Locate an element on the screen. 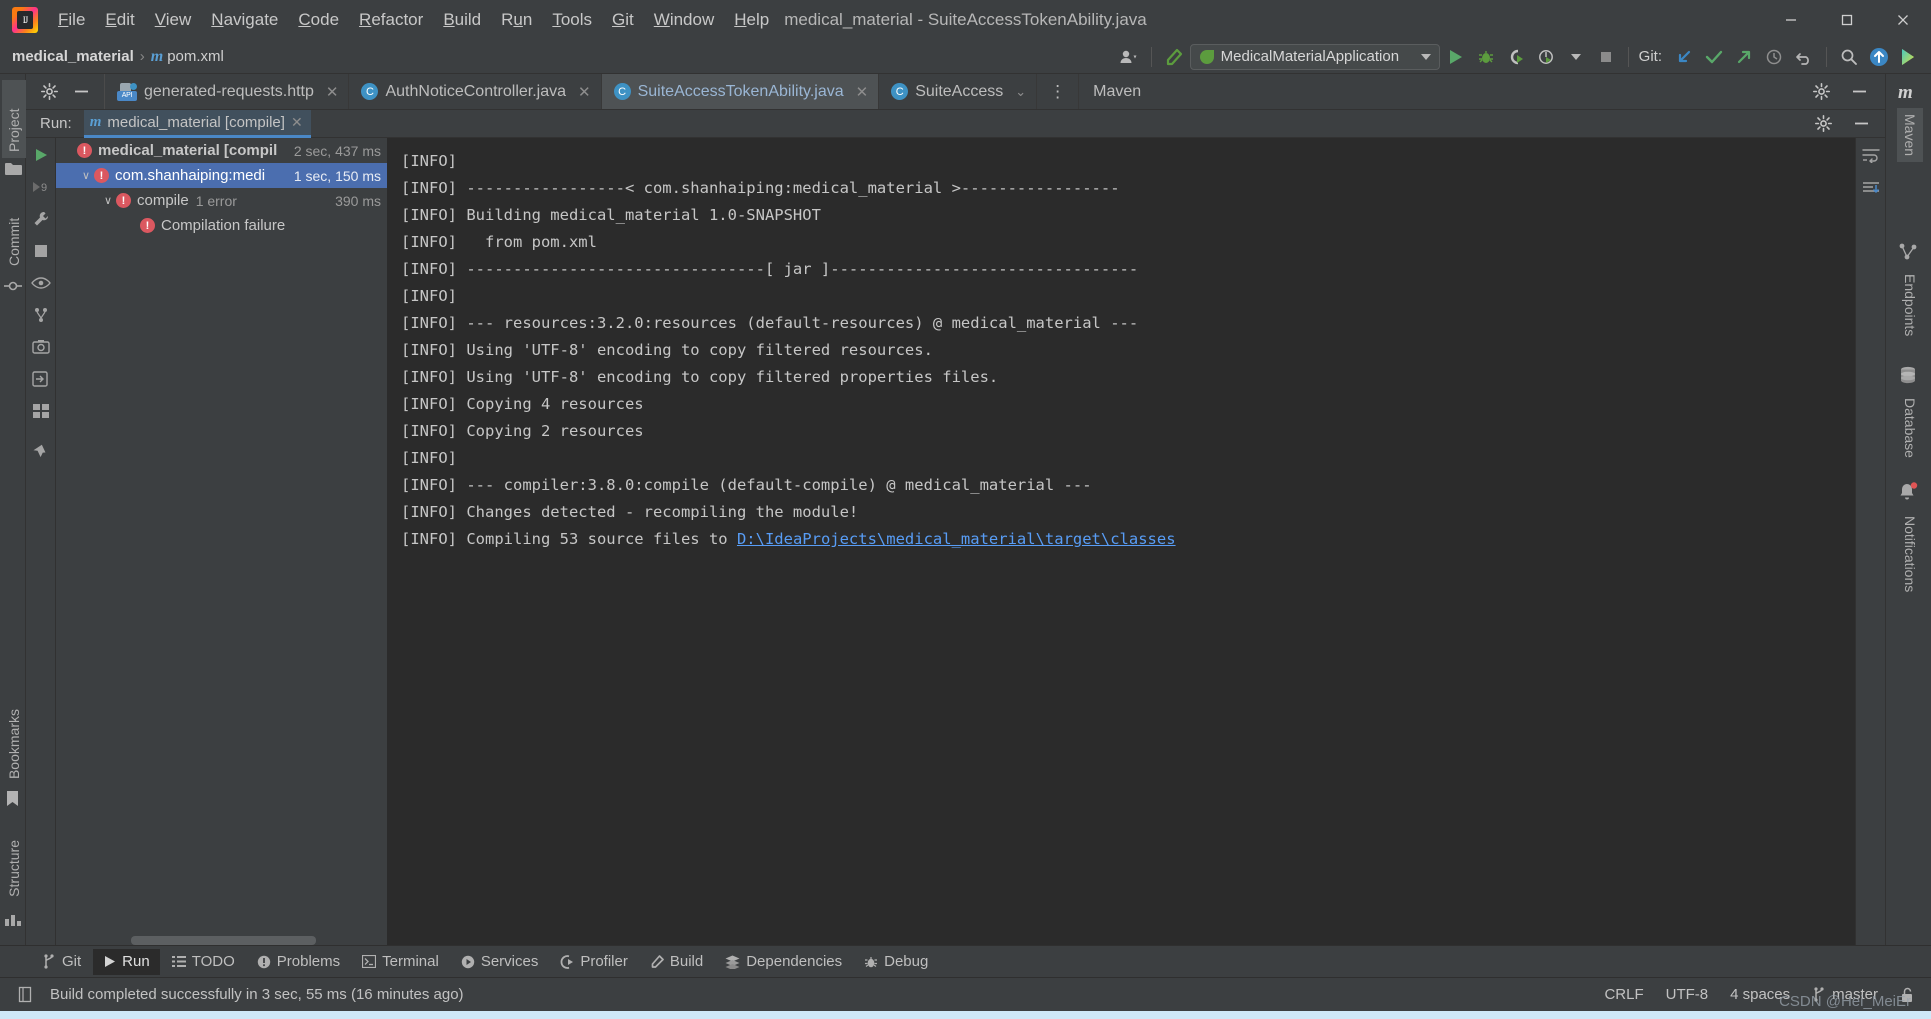  build-hammer-icon is located at coordinates (1174, 57).